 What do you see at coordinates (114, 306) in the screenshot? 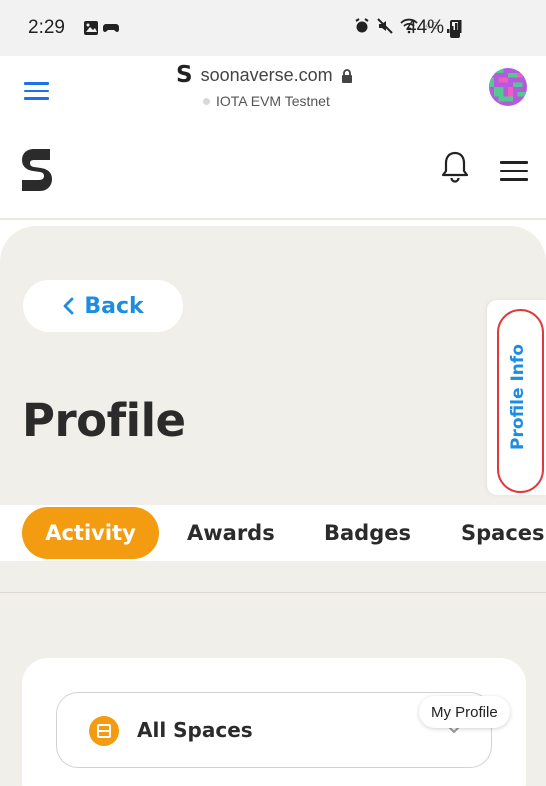
I see `back-label: Back` at bounding box center [114, 306].